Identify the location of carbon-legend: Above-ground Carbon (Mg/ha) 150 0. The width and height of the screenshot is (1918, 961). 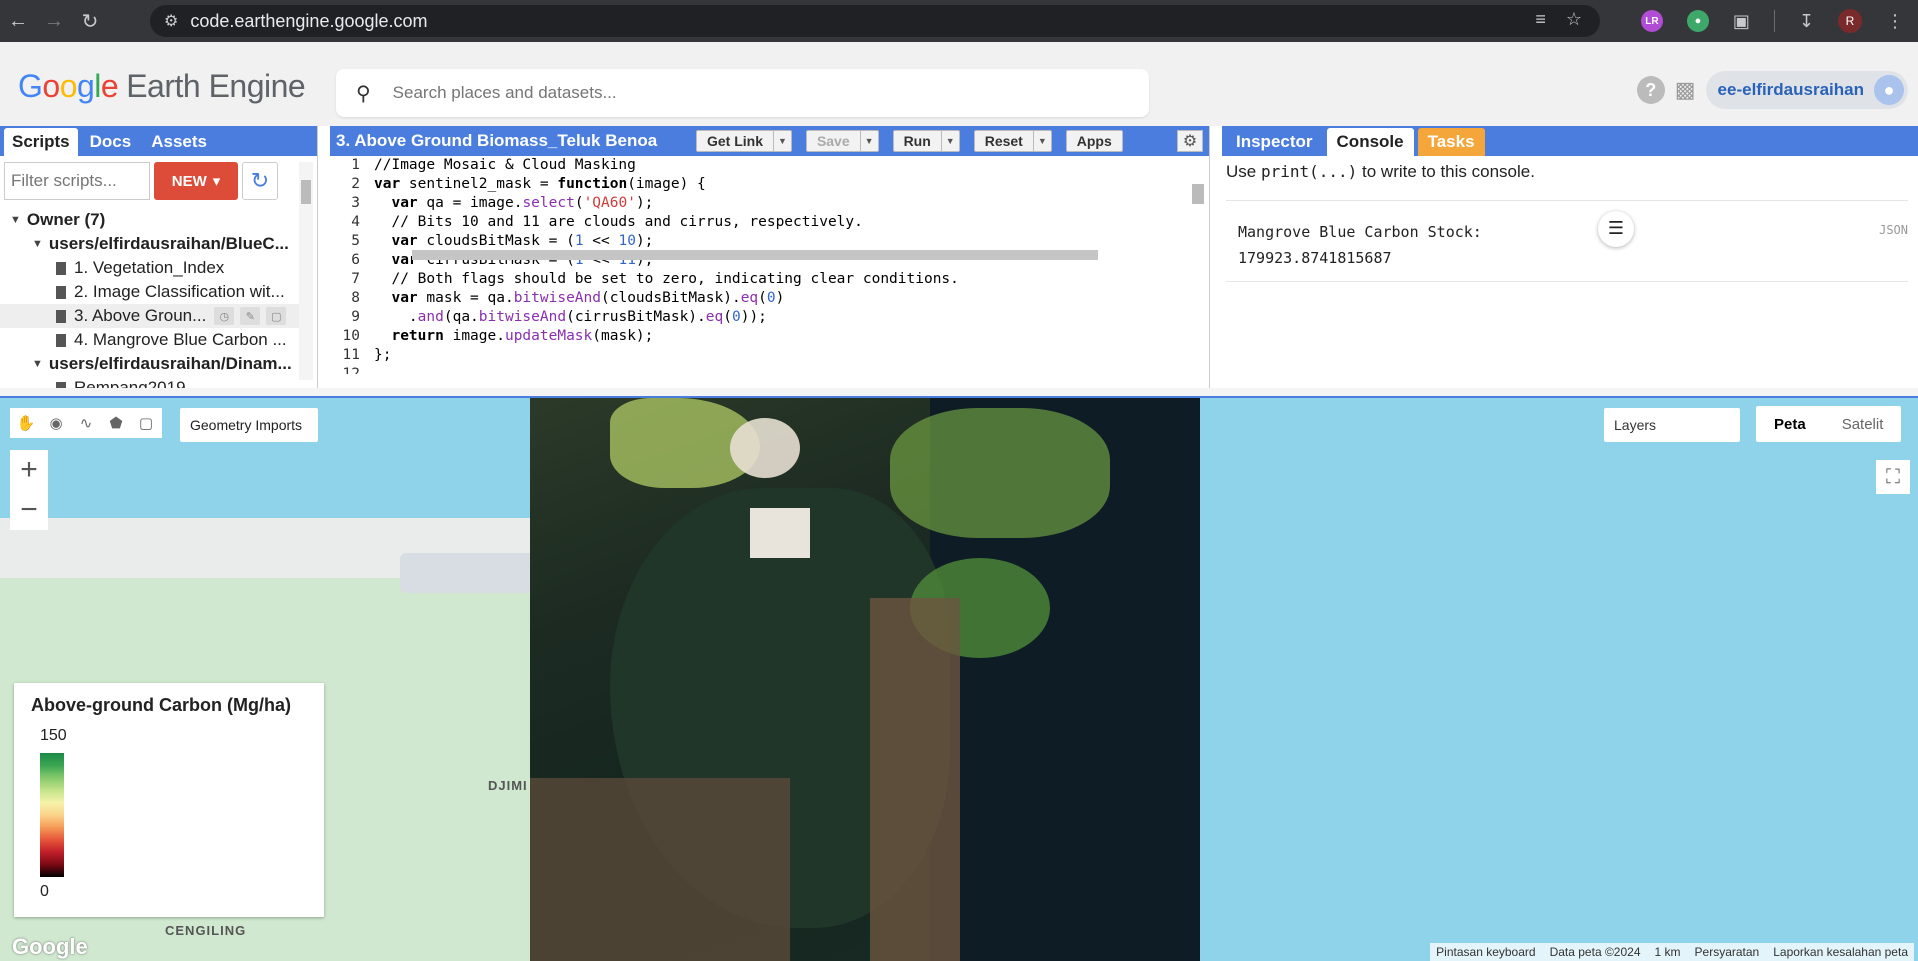
(169, 800).